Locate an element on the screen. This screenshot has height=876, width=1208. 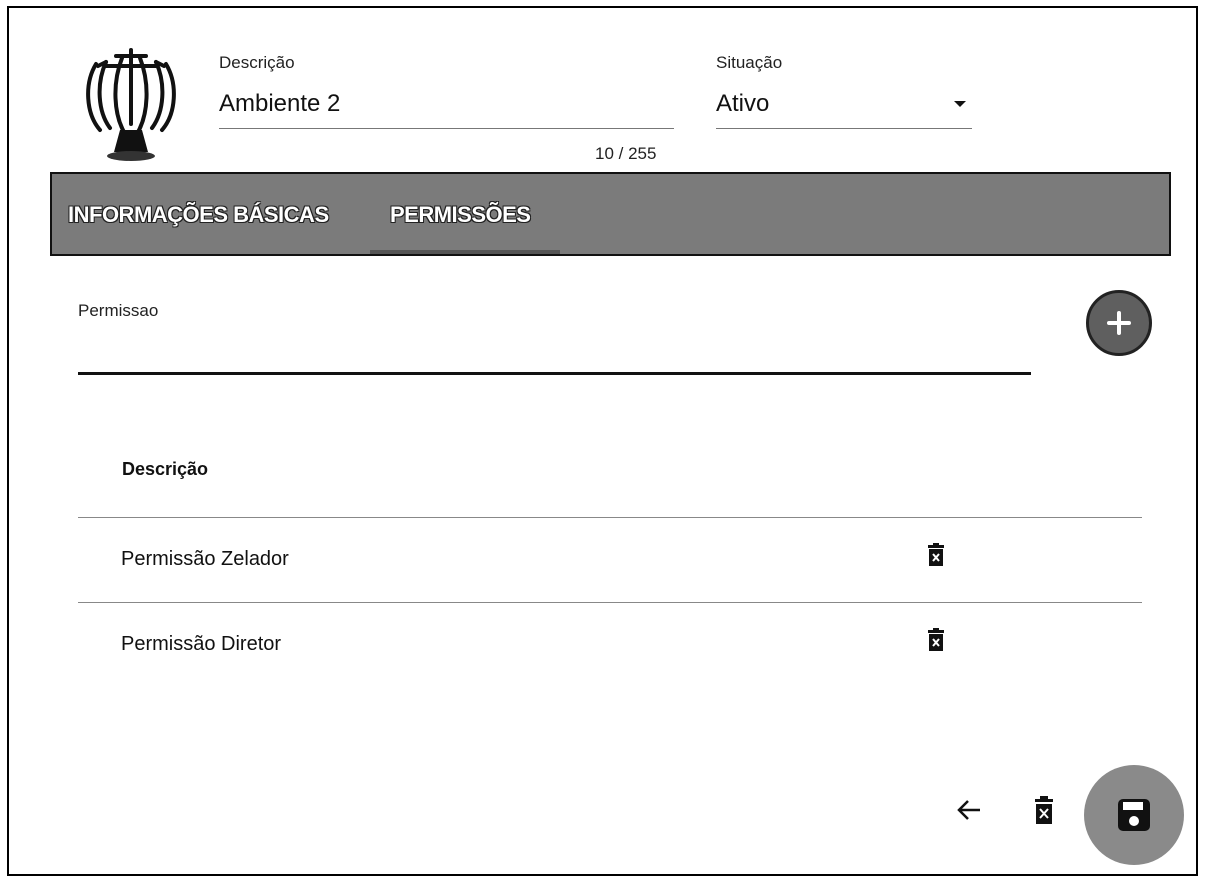
active-tab-indicator is located at coordinates (465, 252).